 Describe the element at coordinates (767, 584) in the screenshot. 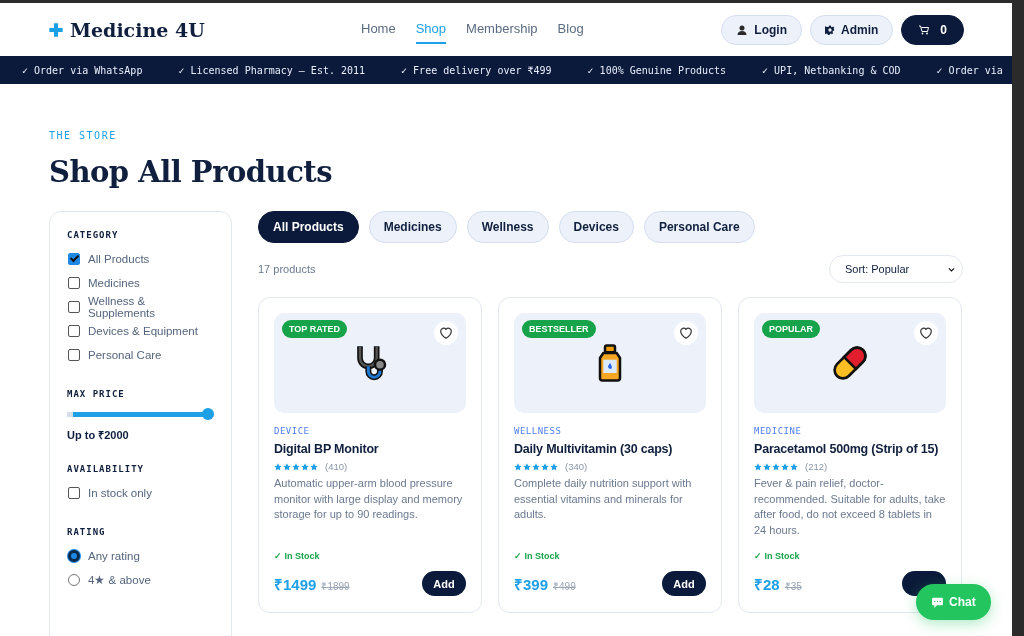

I see `product-price: ₹28` at that location.